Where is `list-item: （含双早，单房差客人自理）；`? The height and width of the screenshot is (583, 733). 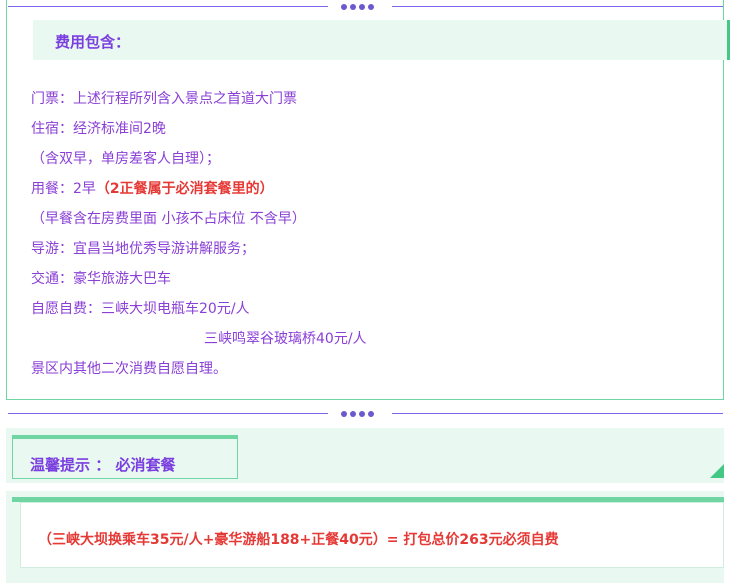
list-item: （含双早，单房差客人自理）； is located at coordinates (125, 159).